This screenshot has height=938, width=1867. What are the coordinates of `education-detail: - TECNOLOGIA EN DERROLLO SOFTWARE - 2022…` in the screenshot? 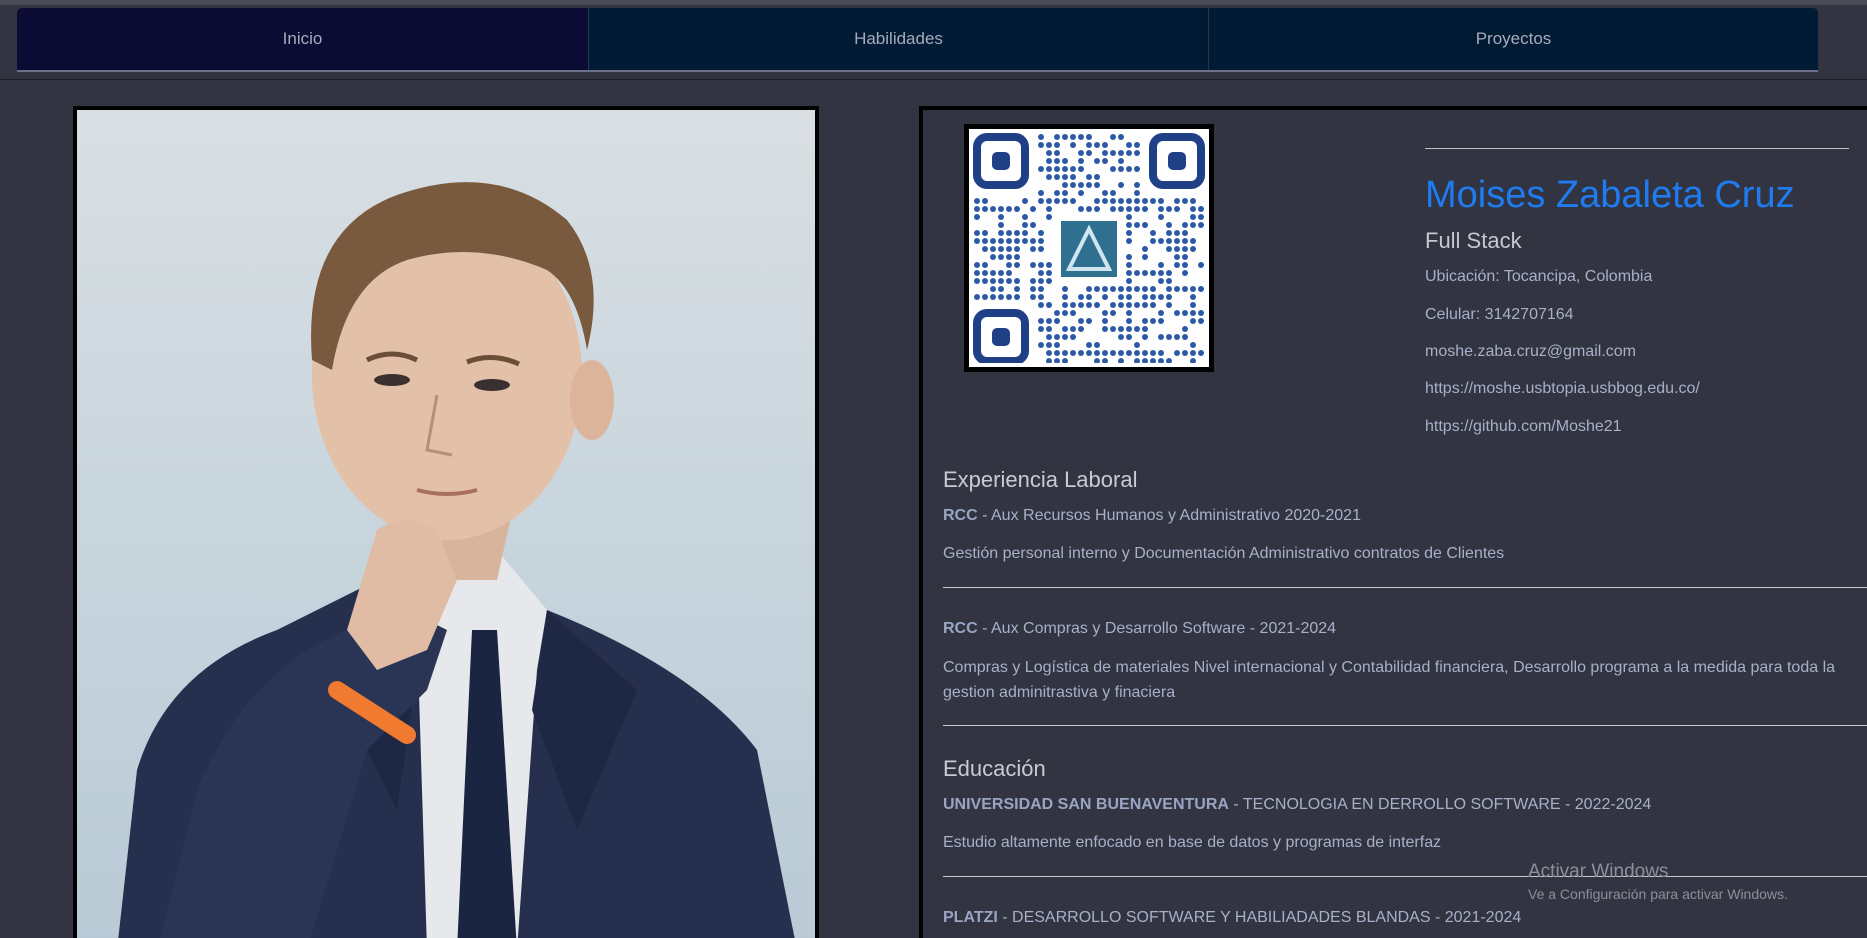 It's located at (1440, 804).